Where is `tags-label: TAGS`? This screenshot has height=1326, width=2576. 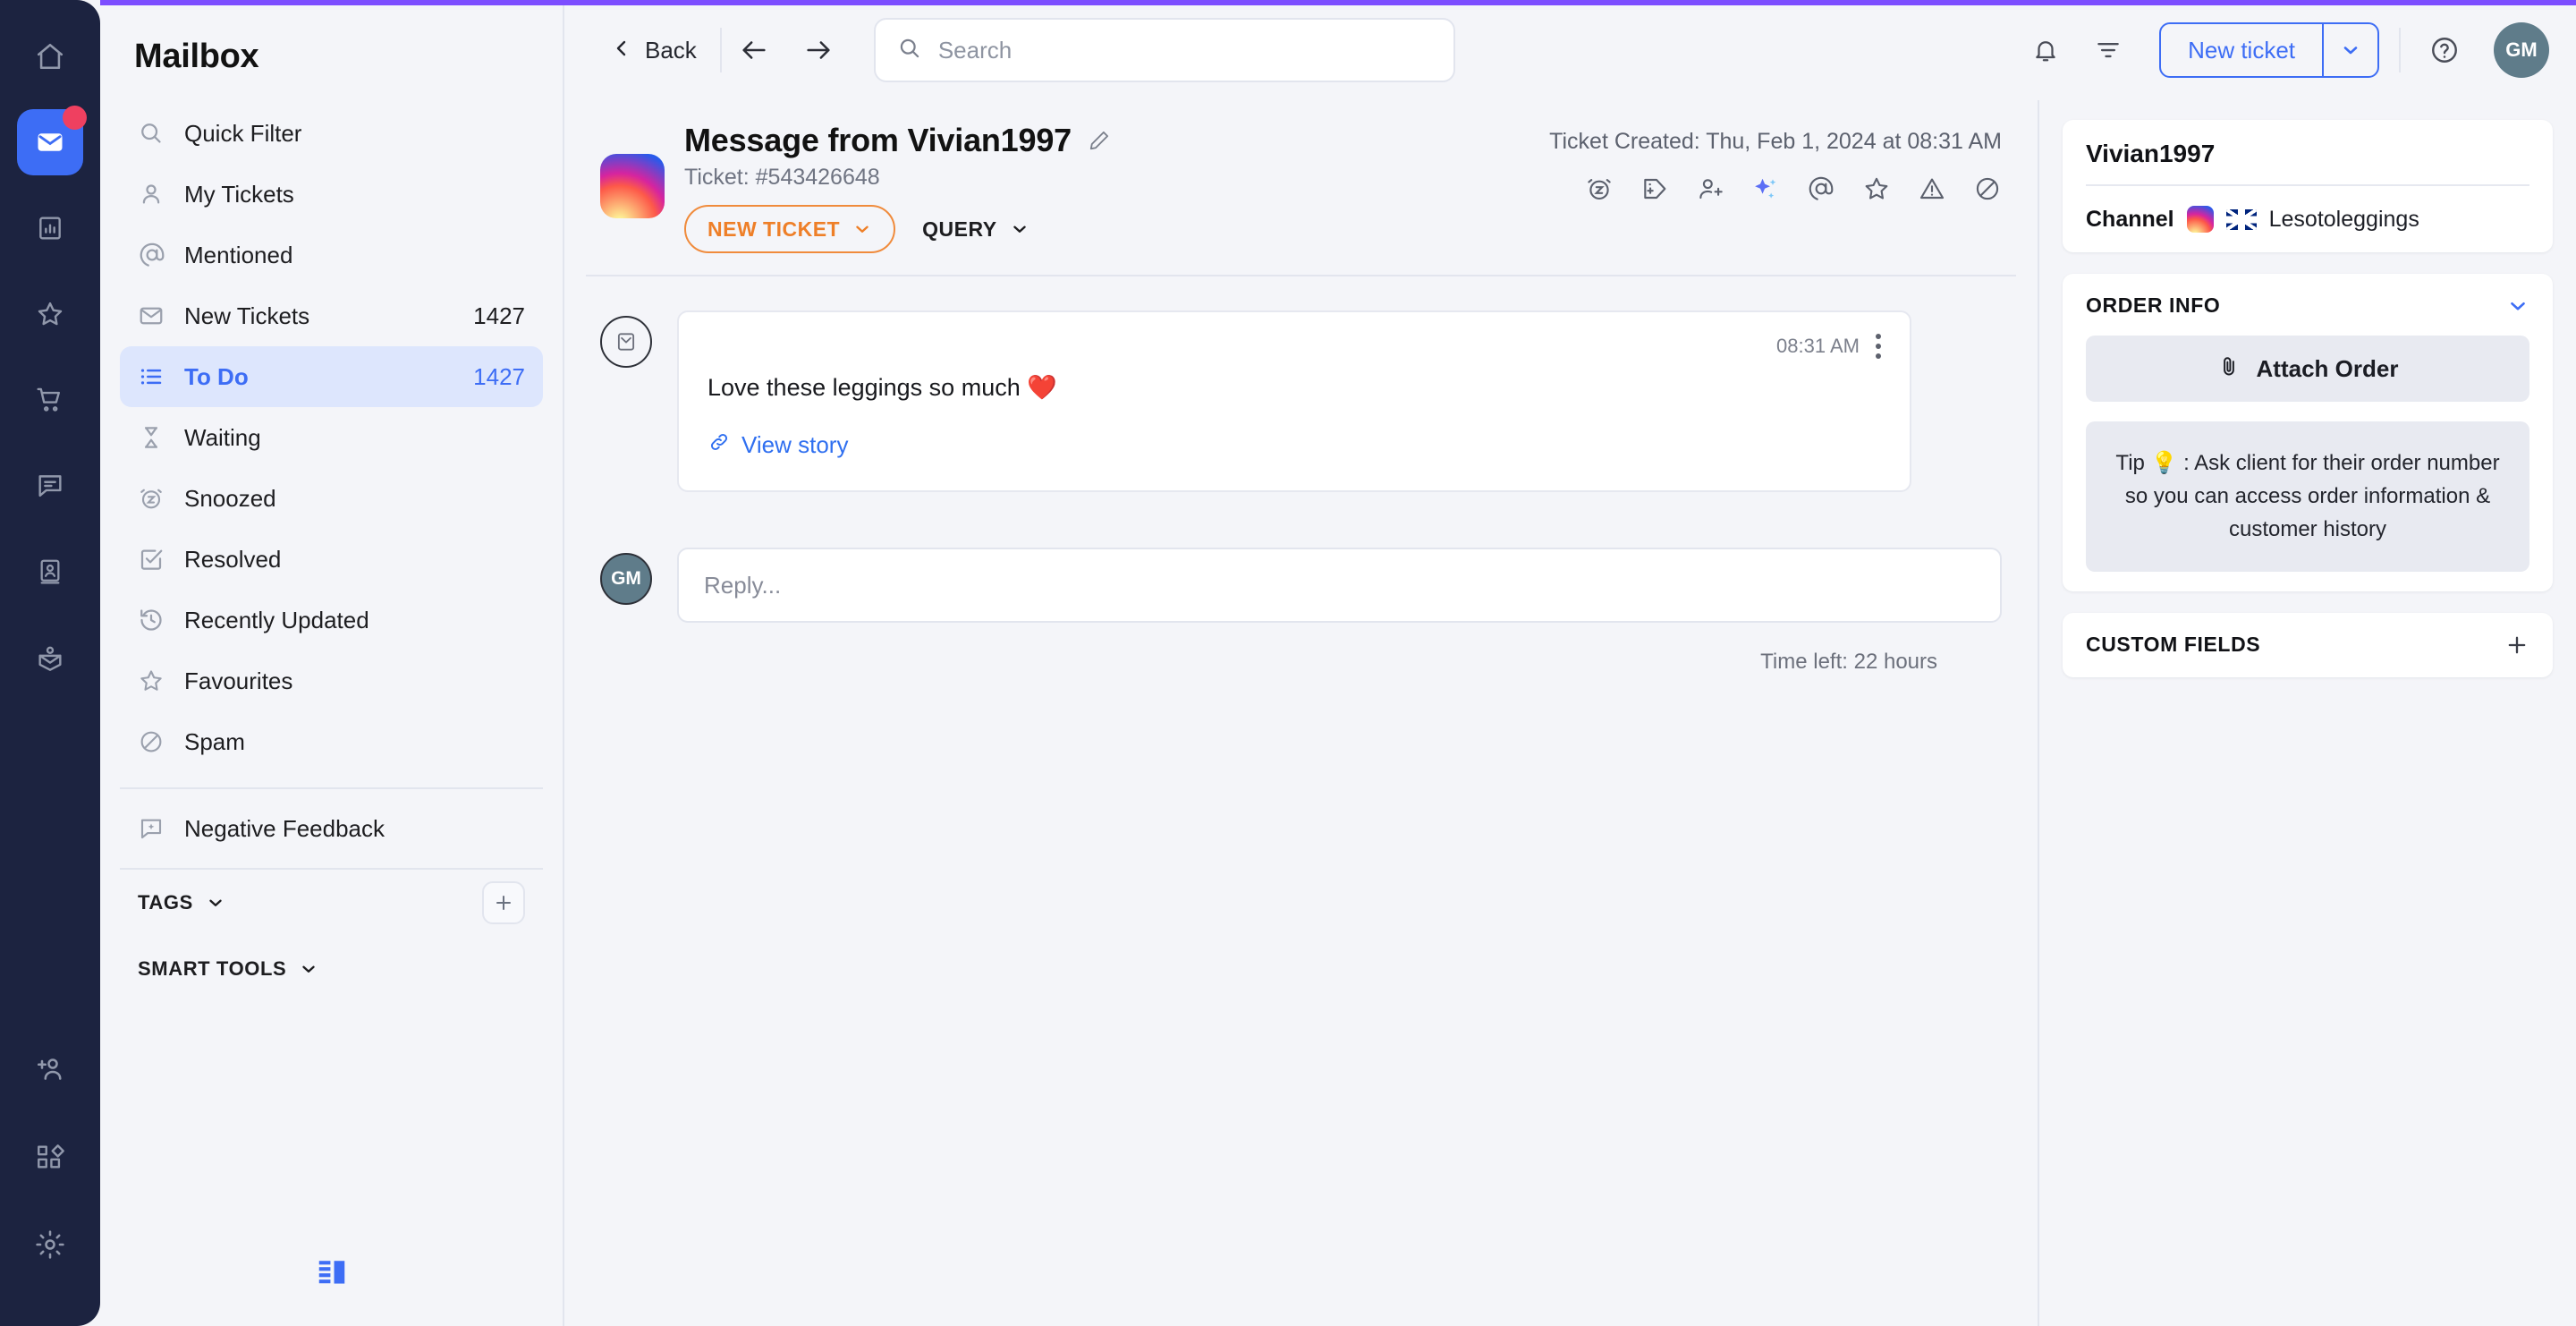
tags-label: TAGS is located at coordinates (165, 903).